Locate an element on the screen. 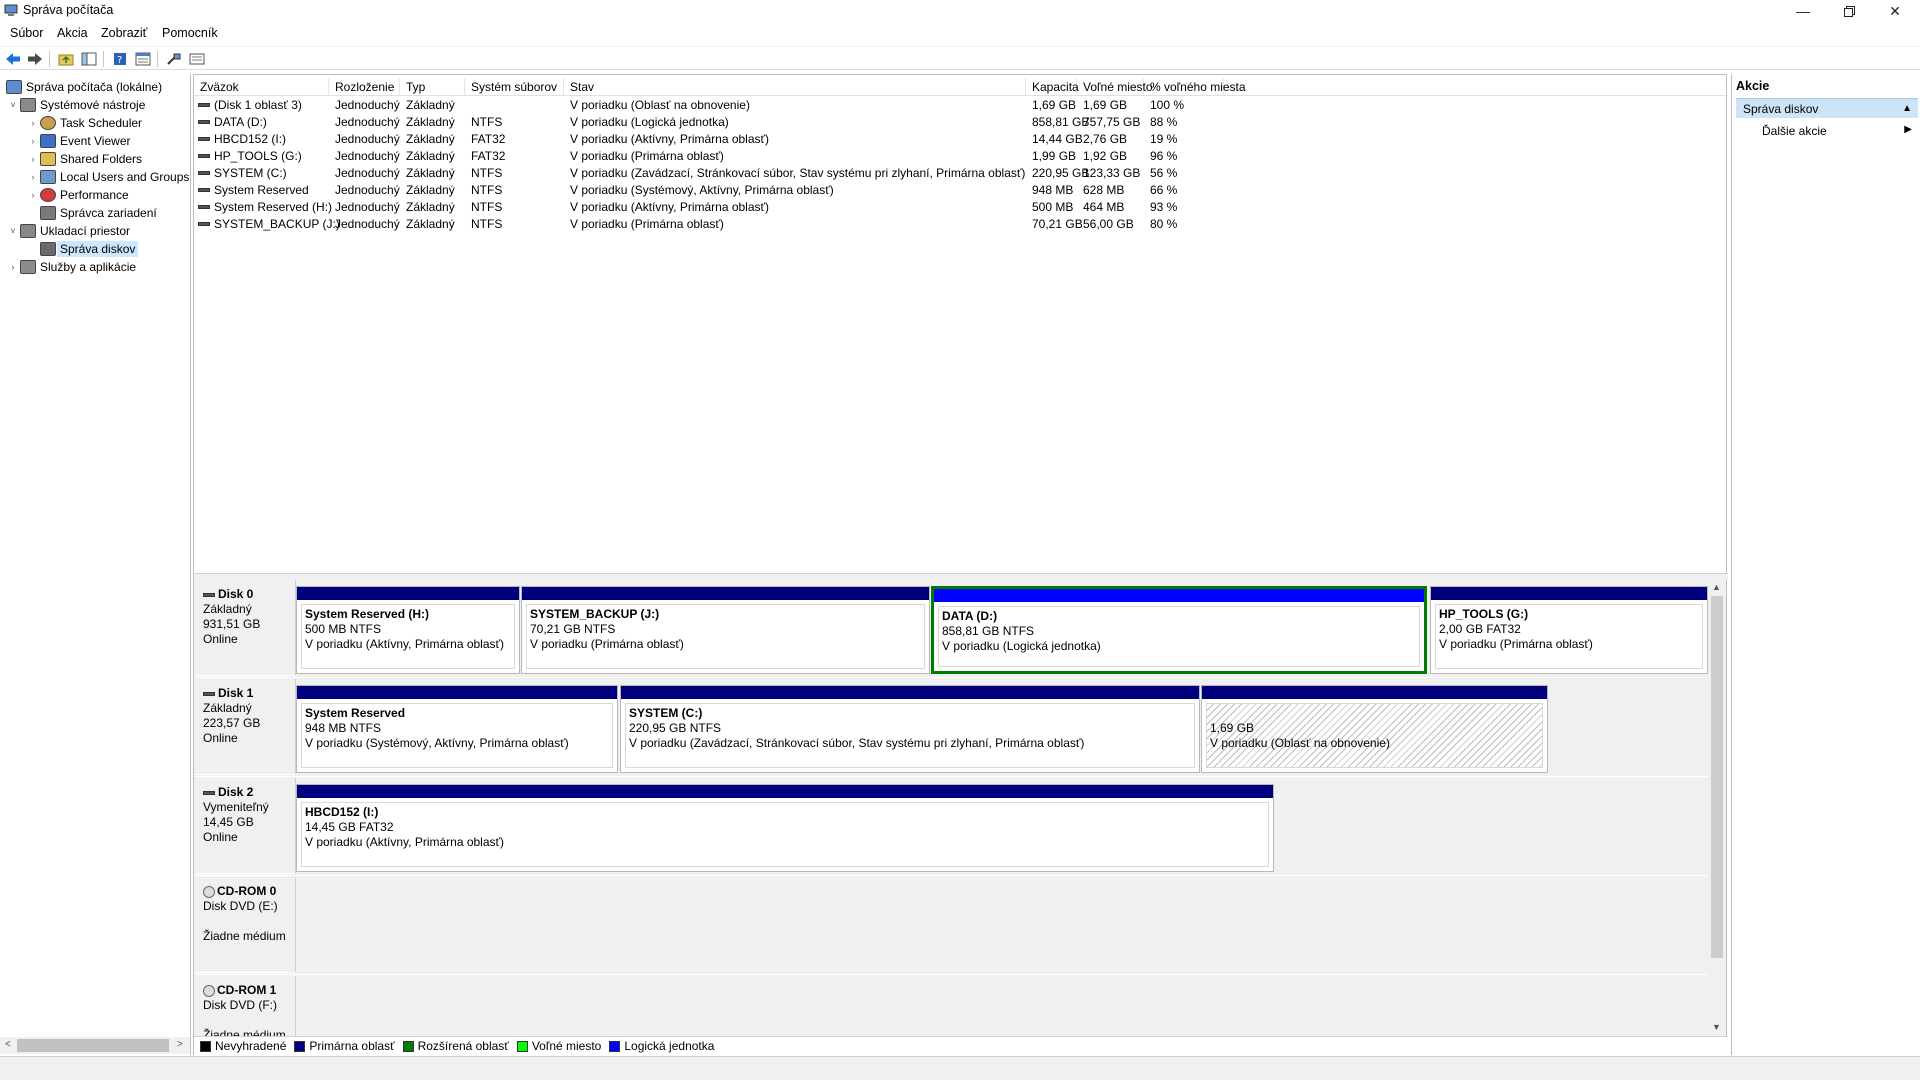  tree-item-5: › Local Users and Groups is located at coordinates (107, 177).